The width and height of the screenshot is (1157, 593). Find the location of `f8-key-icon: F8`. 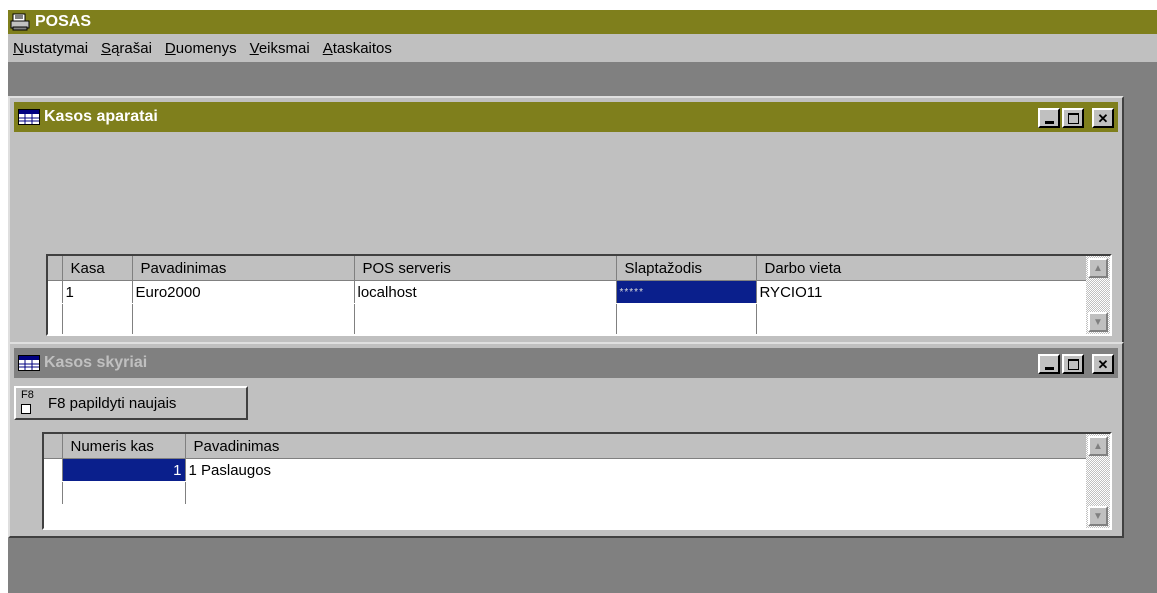

f8-key-icon: F8 is located at coordinates (31, 403).